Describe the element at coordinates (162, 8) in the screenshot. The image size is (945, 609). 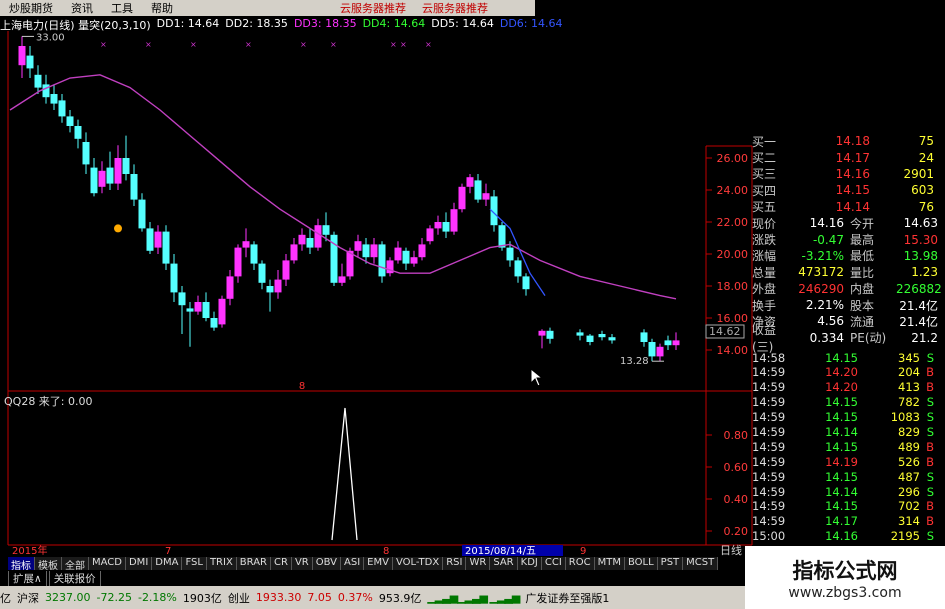
I see `menu-item-help: 帮助` at that location.